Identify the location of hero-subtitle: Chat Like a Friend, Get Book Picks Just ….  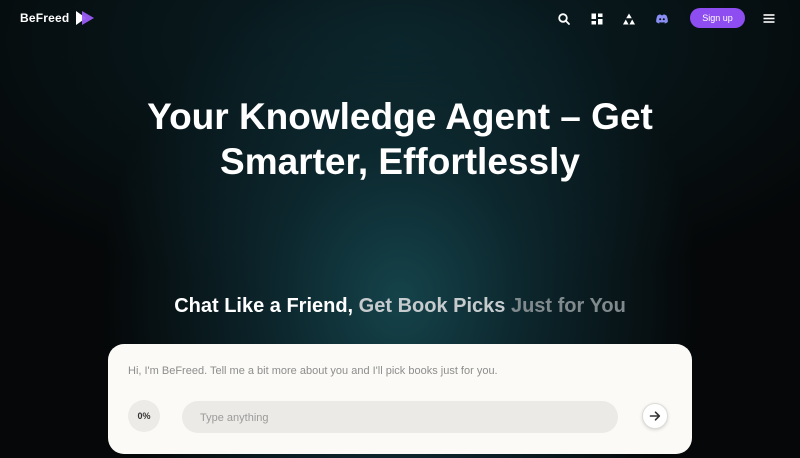
(400, 306).